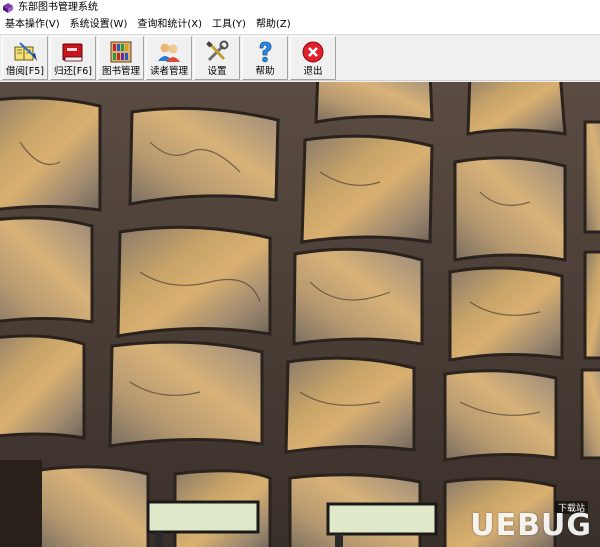 This screenshot has width=600, height=547. What do you see at coordinates (8, 8) in the screenshot?
I see `app-logo-icon` at bounding box center [8, 8].